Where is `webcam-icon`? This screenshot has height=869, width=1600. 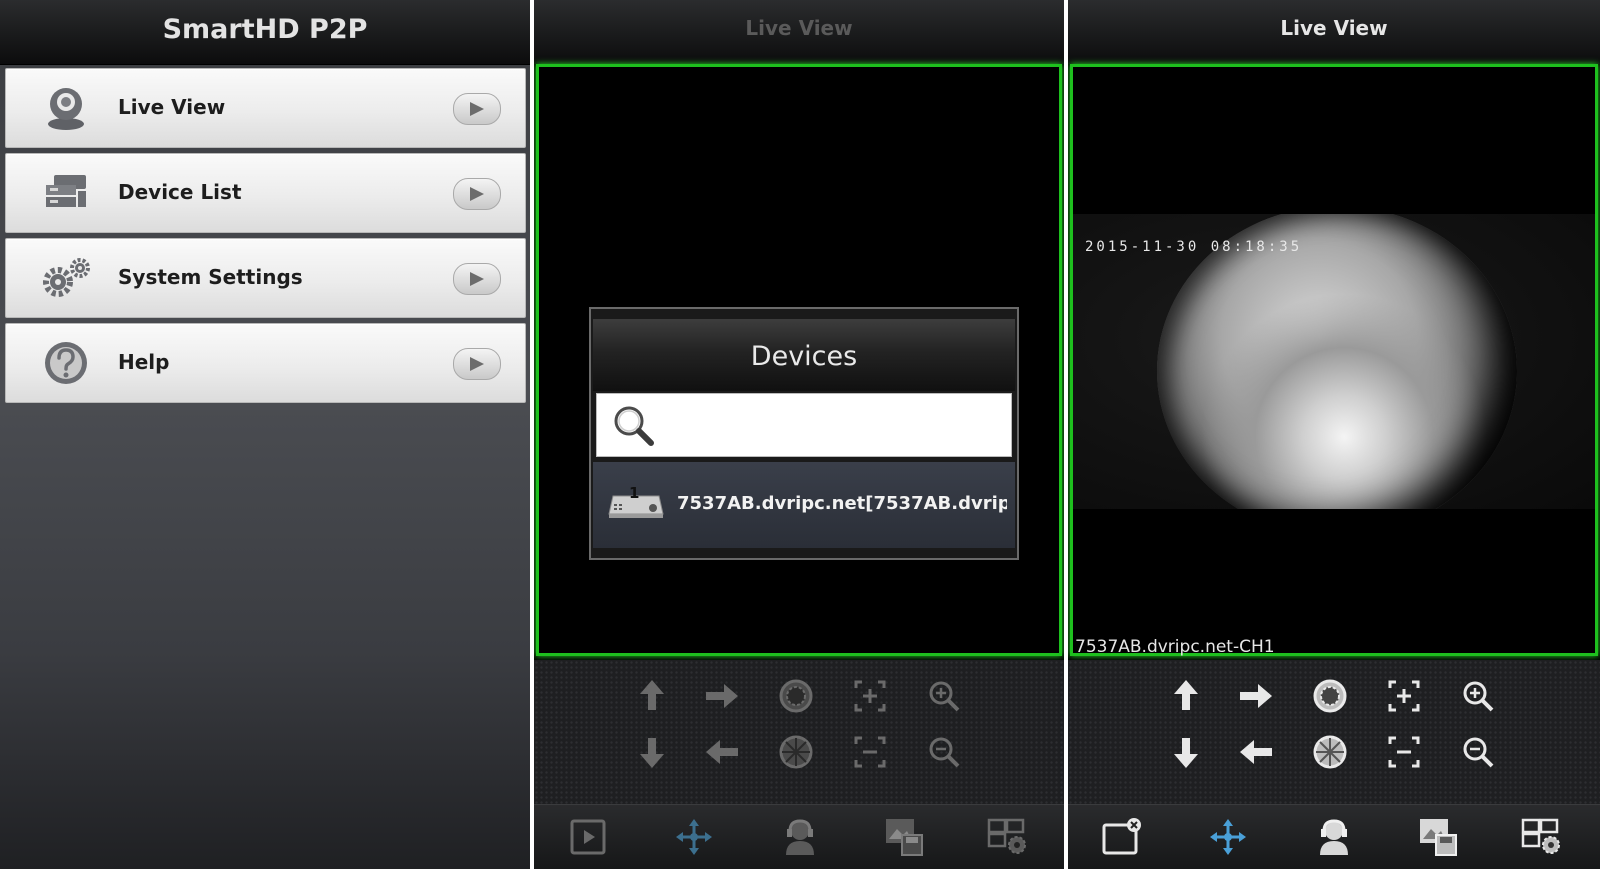 webcam-icon is located at coordinates (66, 108).